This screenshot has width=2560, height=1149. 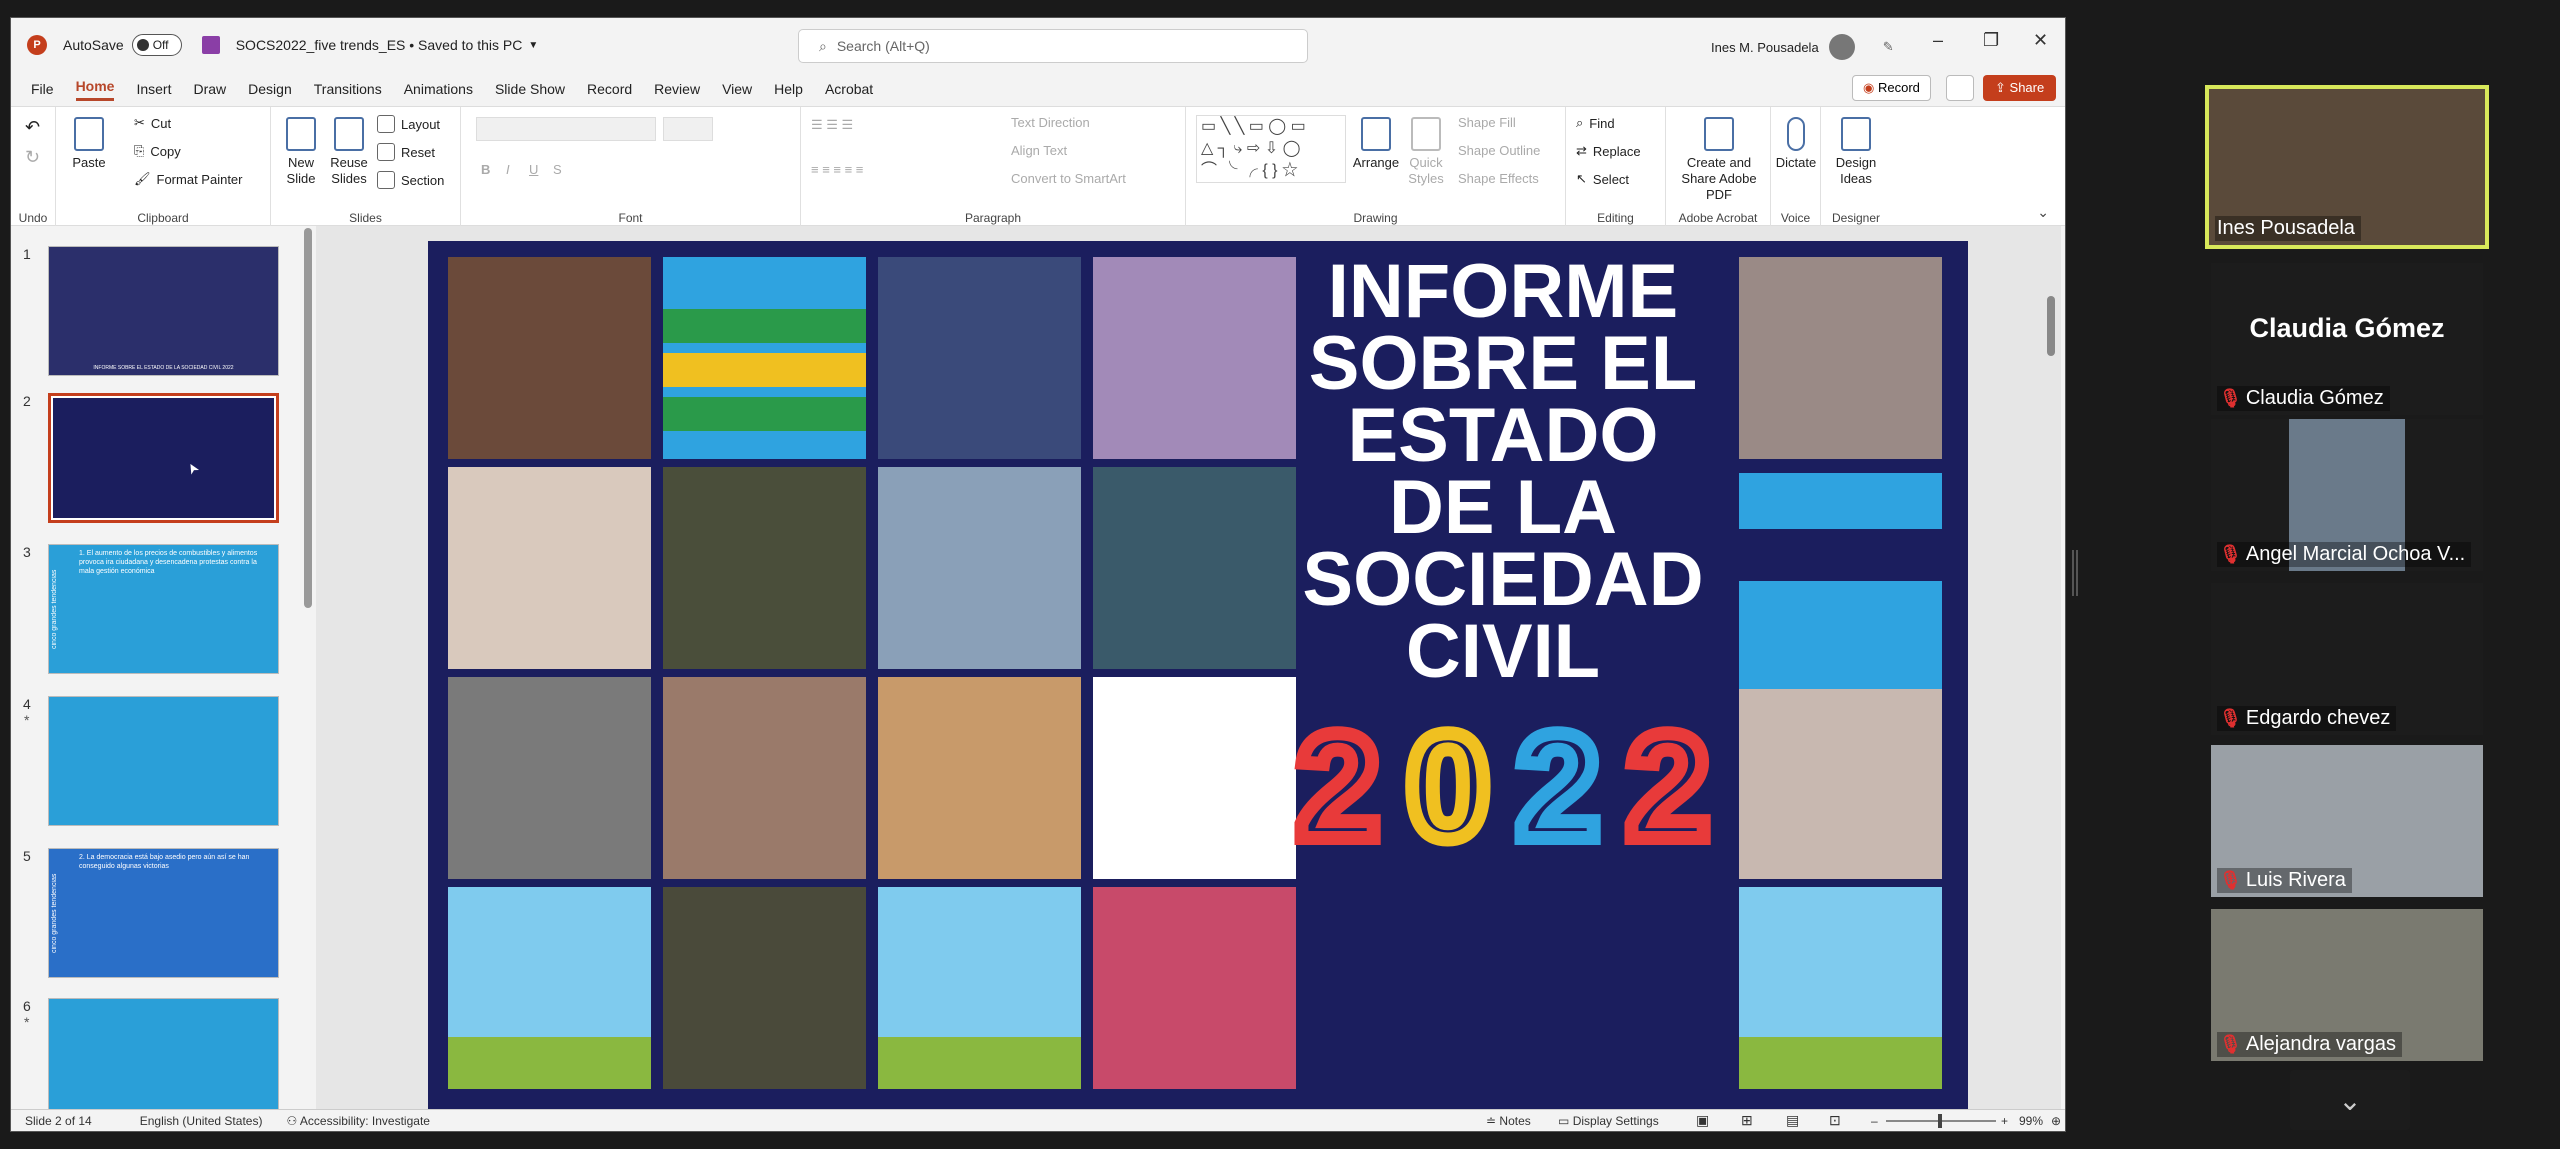 I want to click on paste-button: Paste, so click(x=89, y=144).